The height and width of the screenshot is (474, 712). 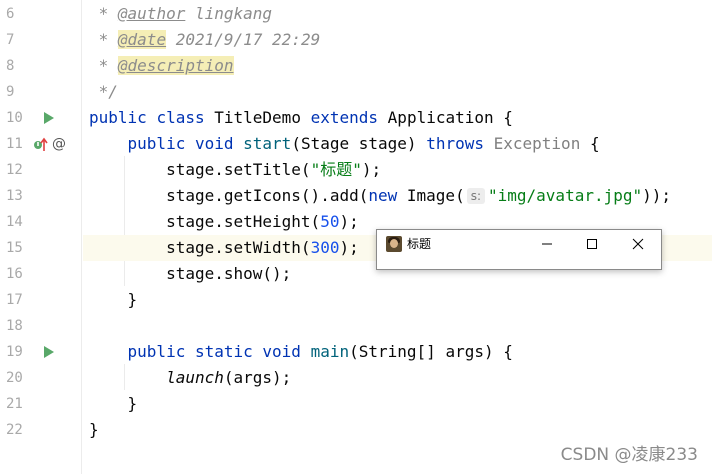 What do you see at coordinates (274, 169) in the screenshot?
I see `code-text: stage.setTitle("标题");` at bounding box center [274, 169].